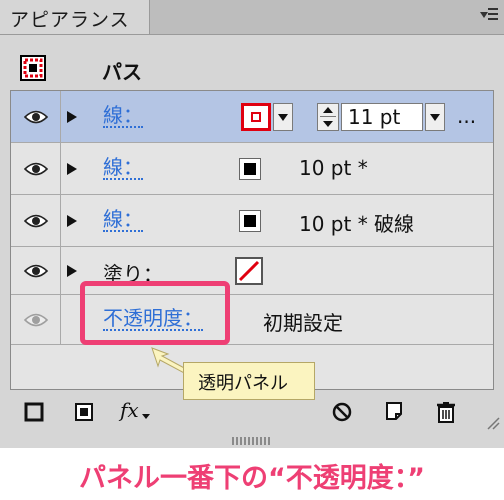 The height and width of the screenshot is (500, 504). I want to click on stroke-weight-value: 10 pt *, so click(333, 168).